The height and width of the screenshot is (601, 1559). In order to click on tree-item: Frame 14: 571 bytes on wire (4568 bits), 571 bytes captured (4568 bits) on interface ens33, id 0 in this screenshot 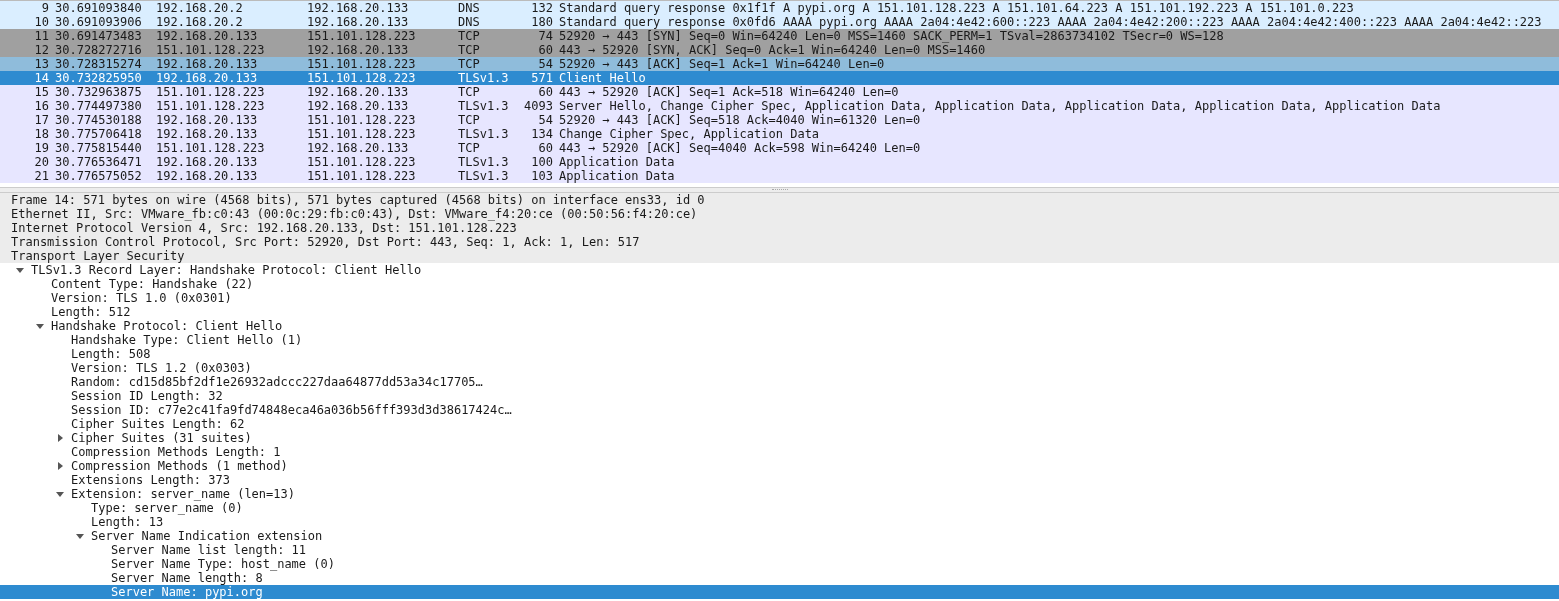, I will do `click(779, 200)`.